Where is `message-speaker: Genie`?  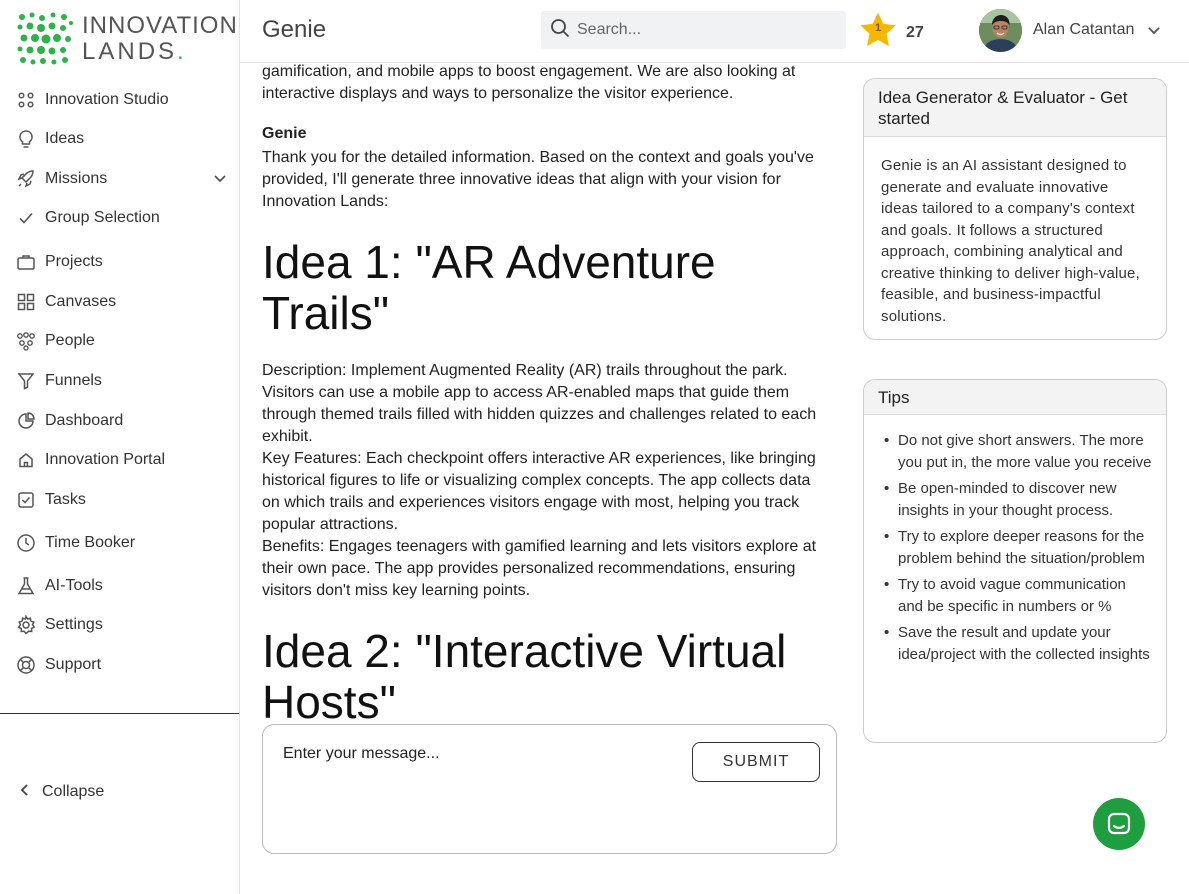 message-speaker: Genie is located at coordinates (284, 133).